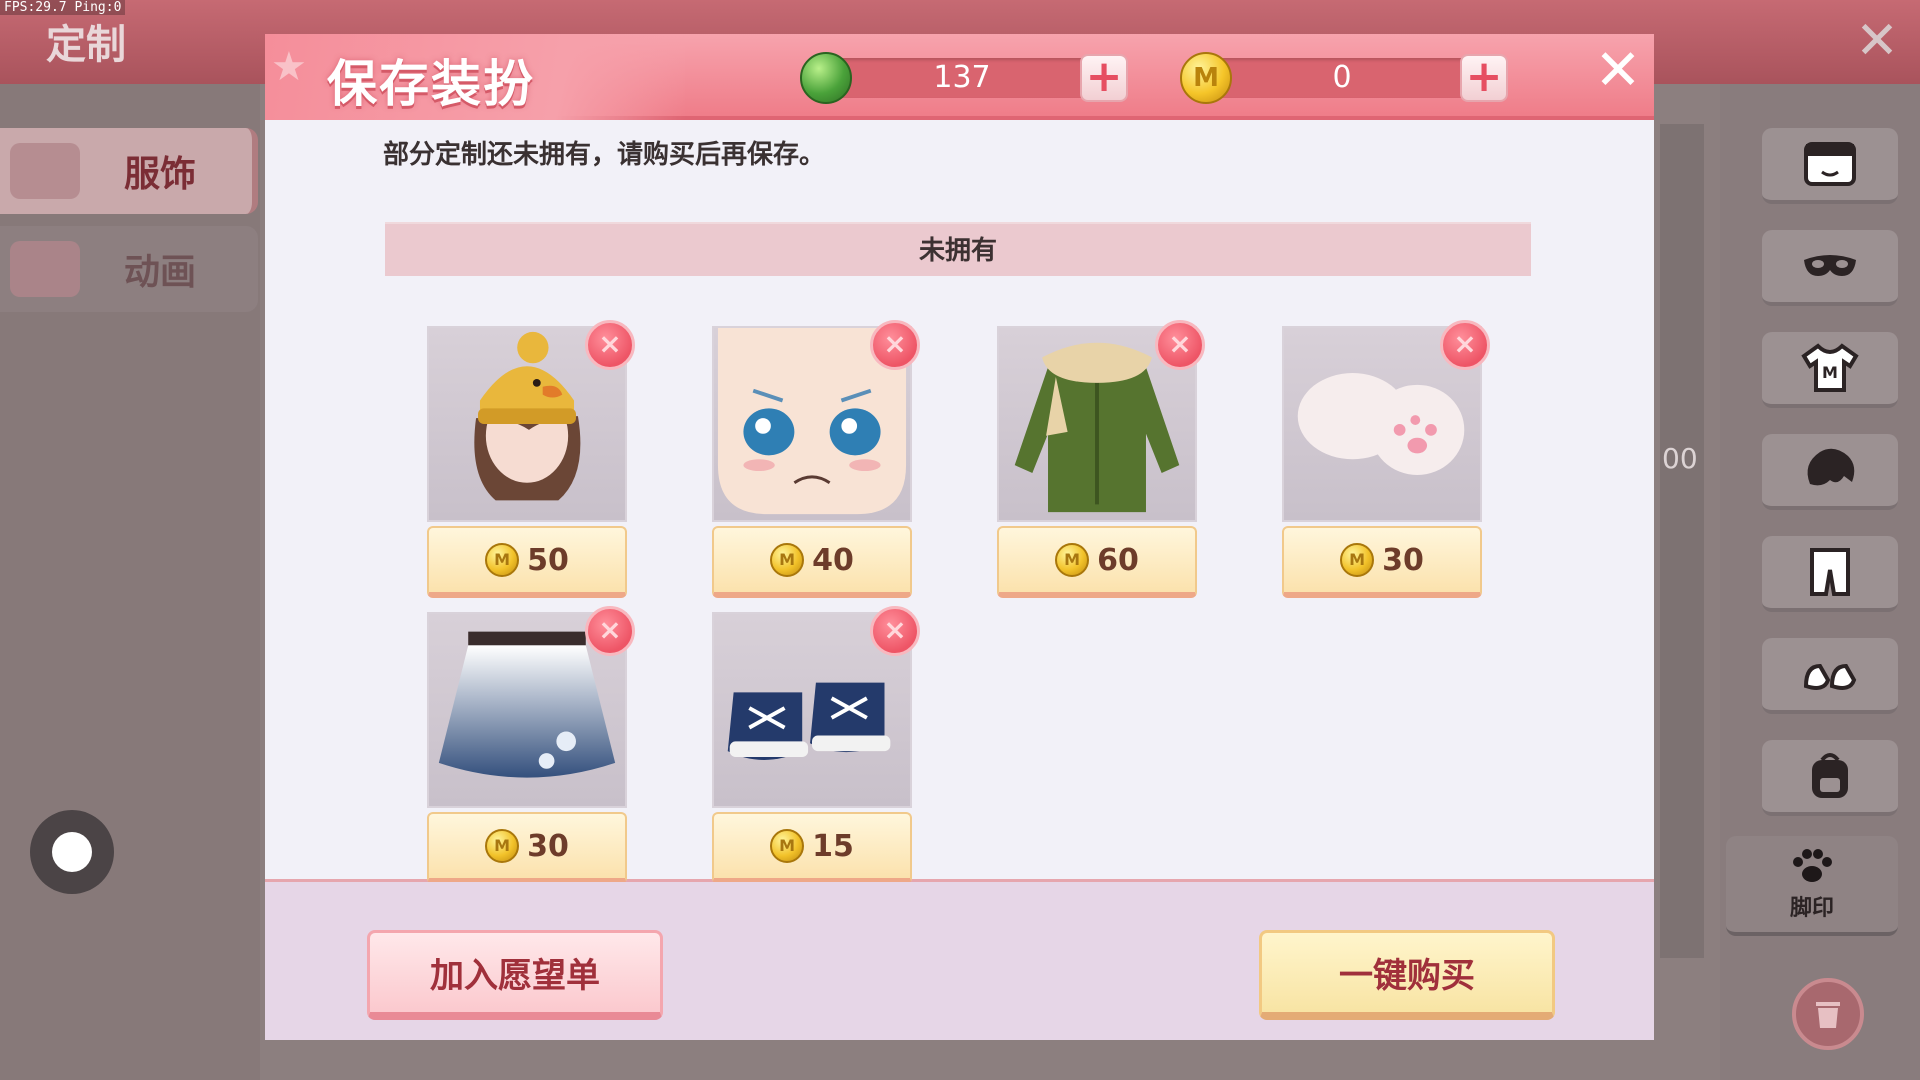  I want to click on category-shoes-button, so click(1830, 676).